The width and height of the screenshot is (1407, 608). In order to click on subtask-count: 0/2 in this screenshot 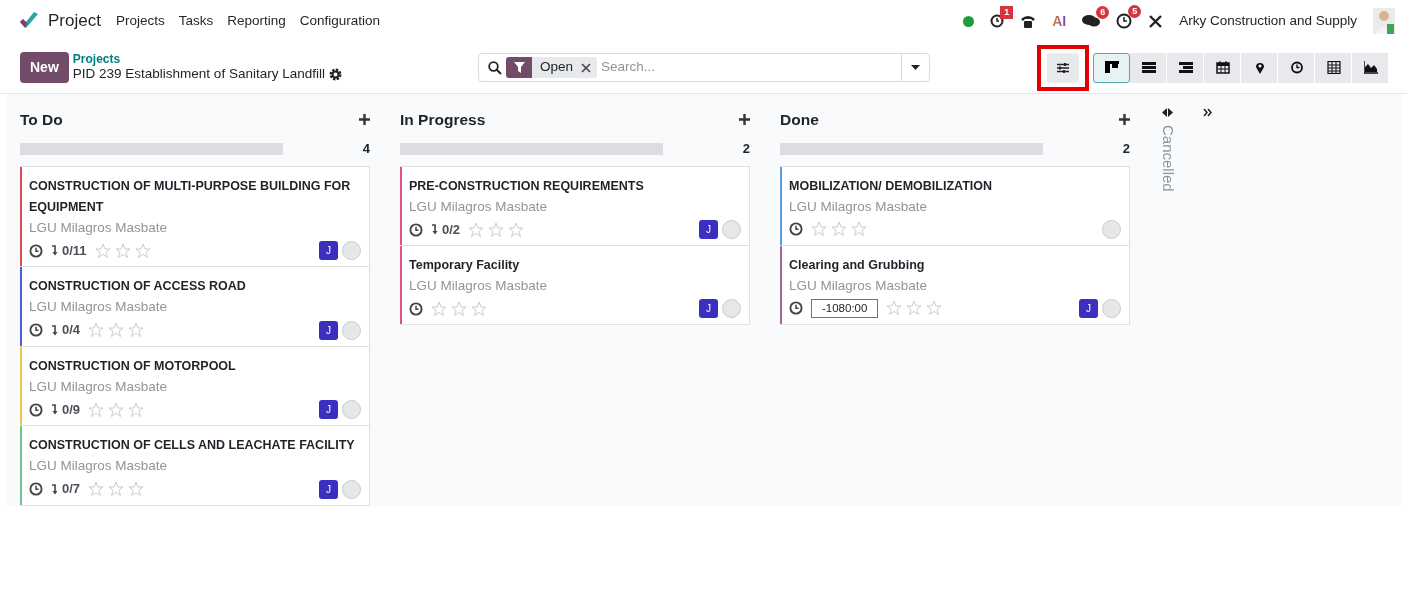, I will do `click(451, 229)`.